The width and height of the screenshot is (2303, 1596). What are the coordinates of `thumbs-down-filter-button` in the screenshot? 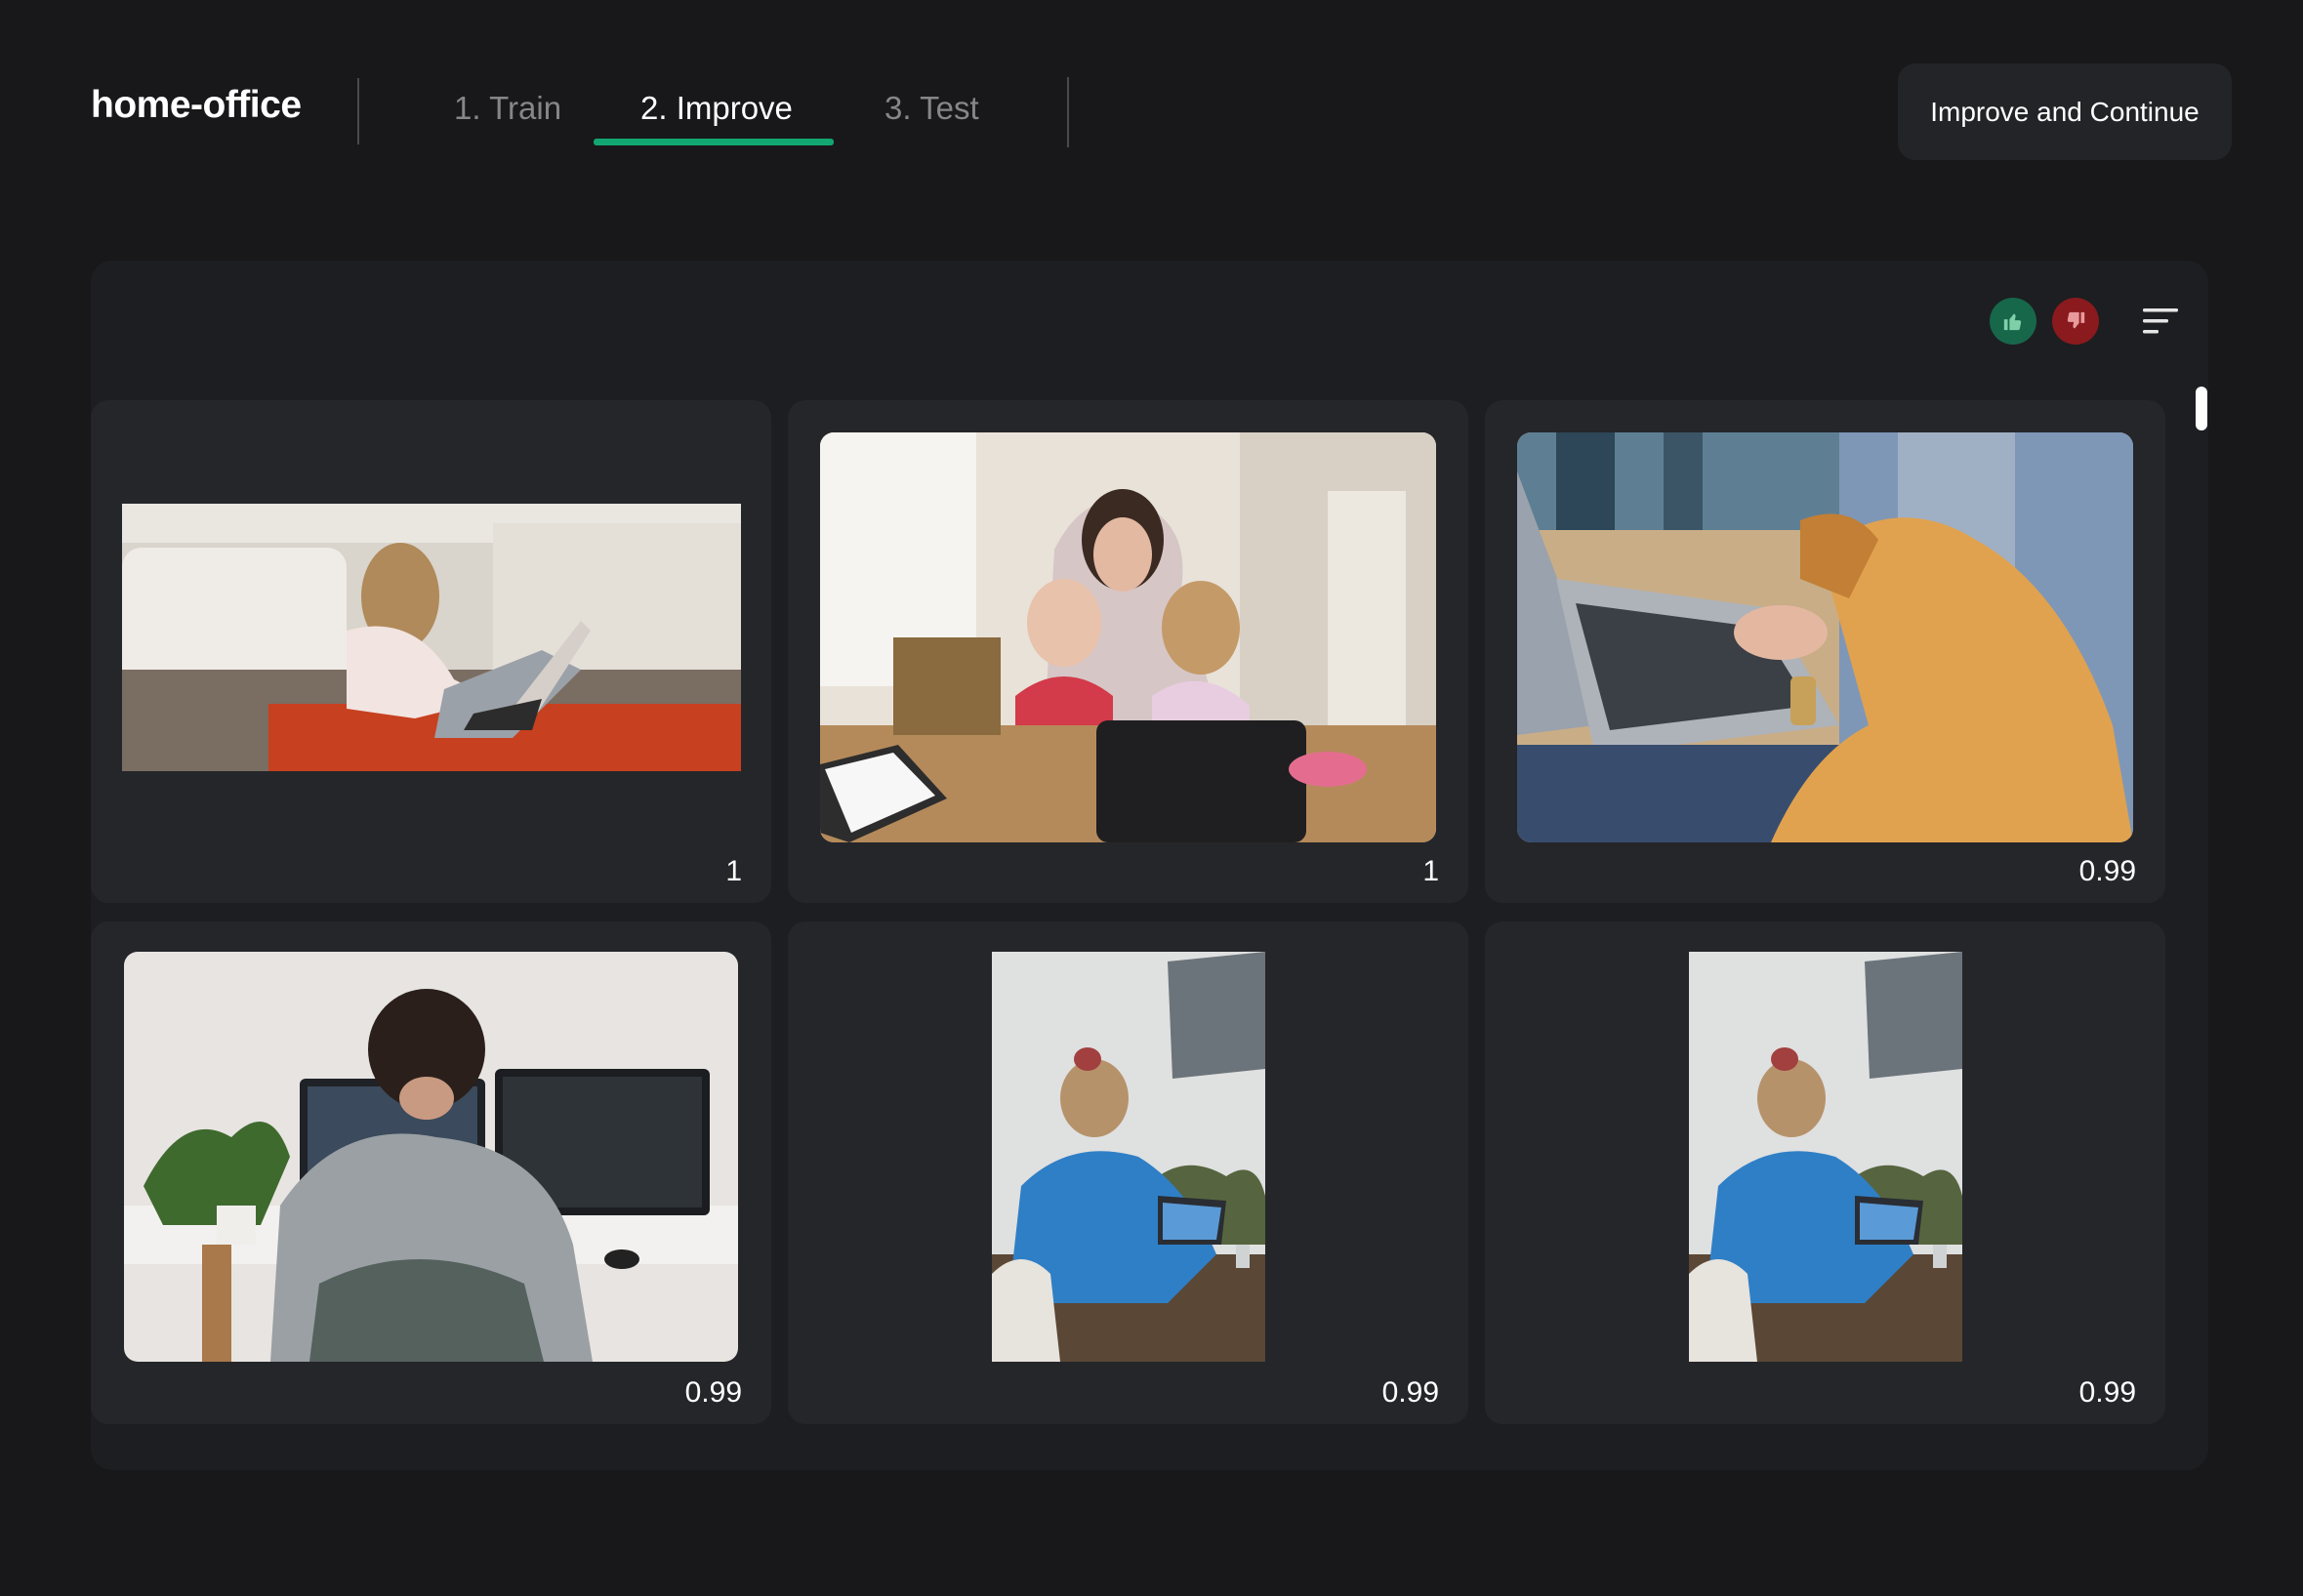 It's located at (2075, 321).